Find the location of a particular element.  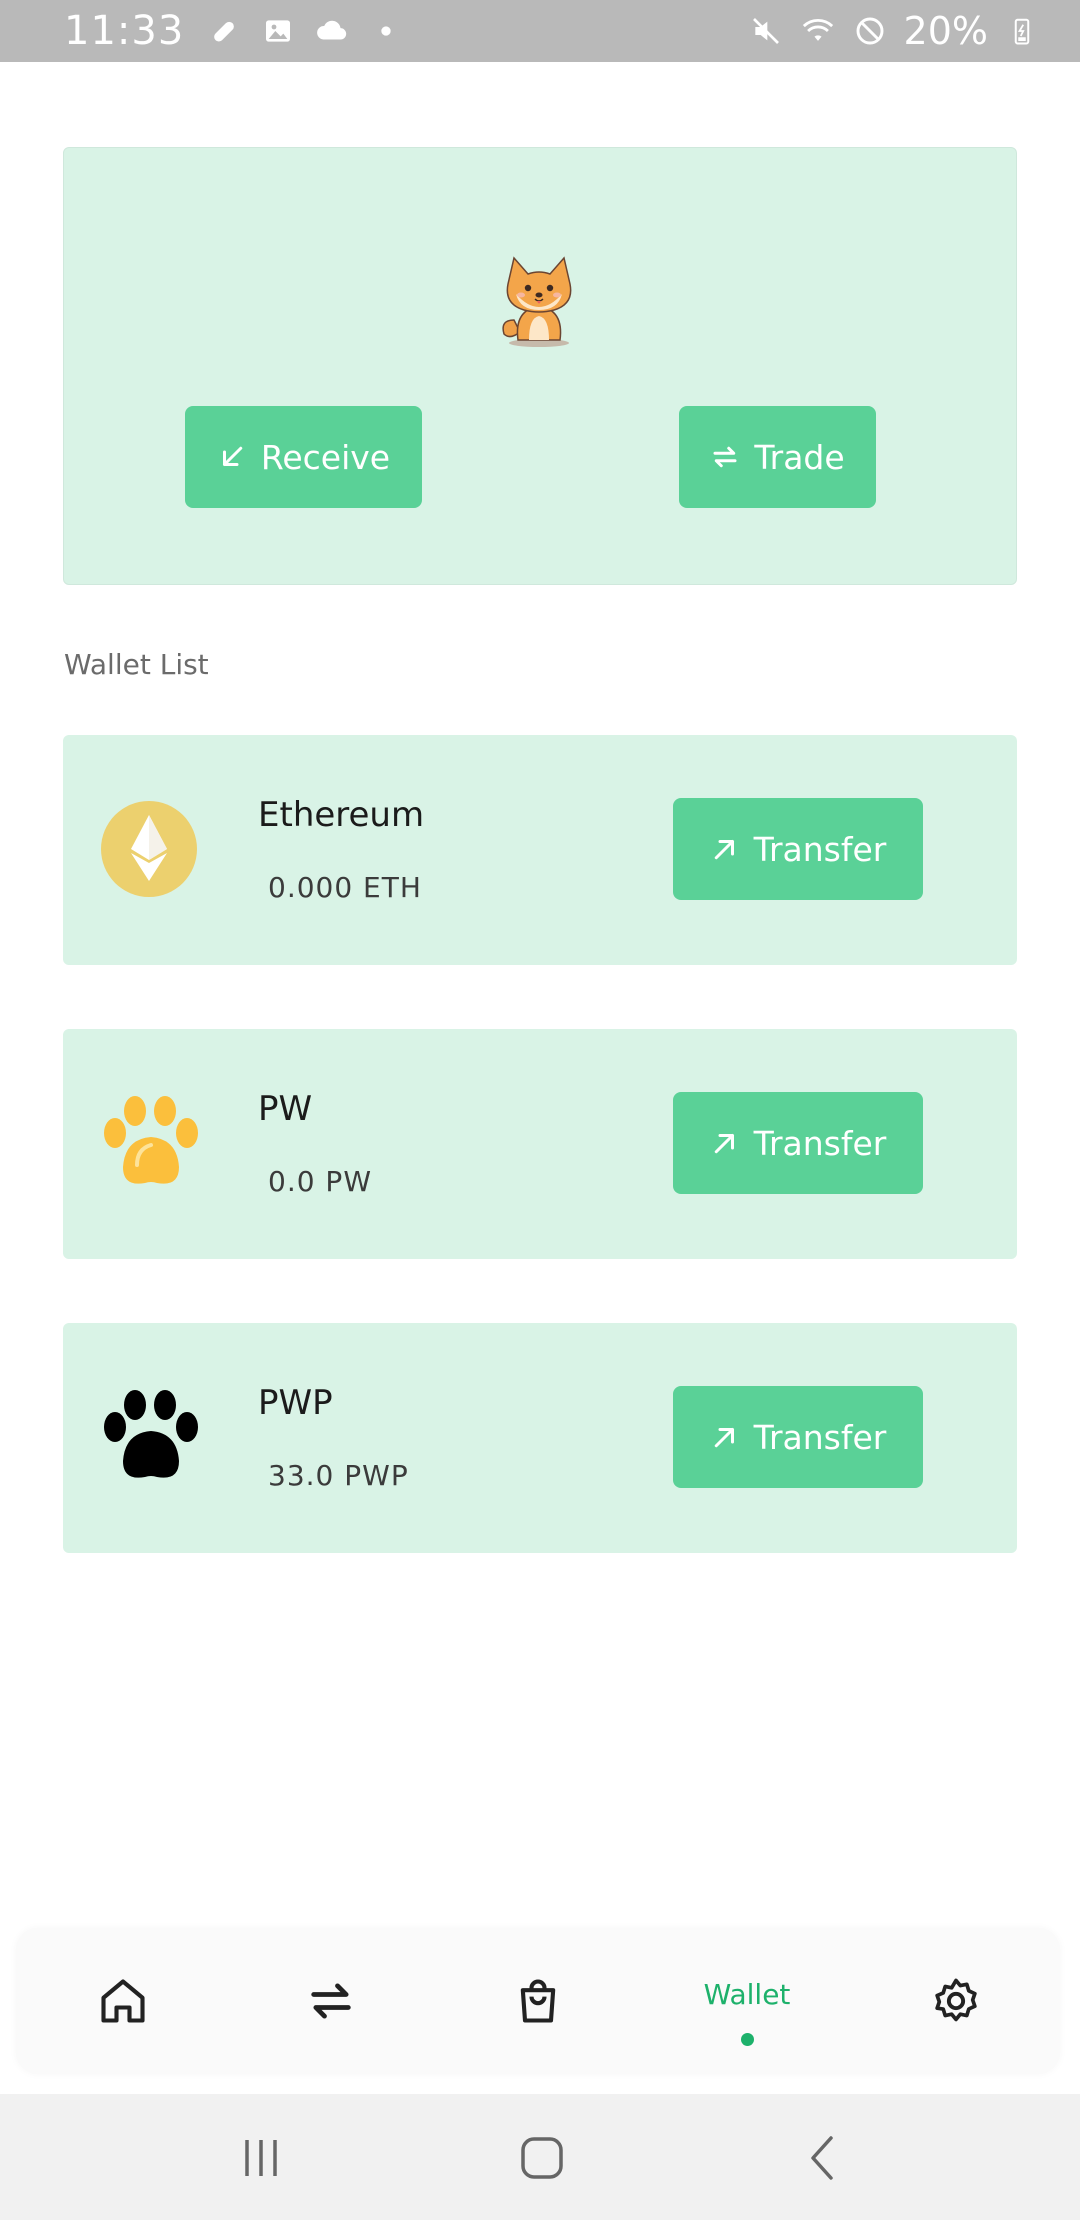

arrow-down-left-icon is located at coordinates (232, 456).